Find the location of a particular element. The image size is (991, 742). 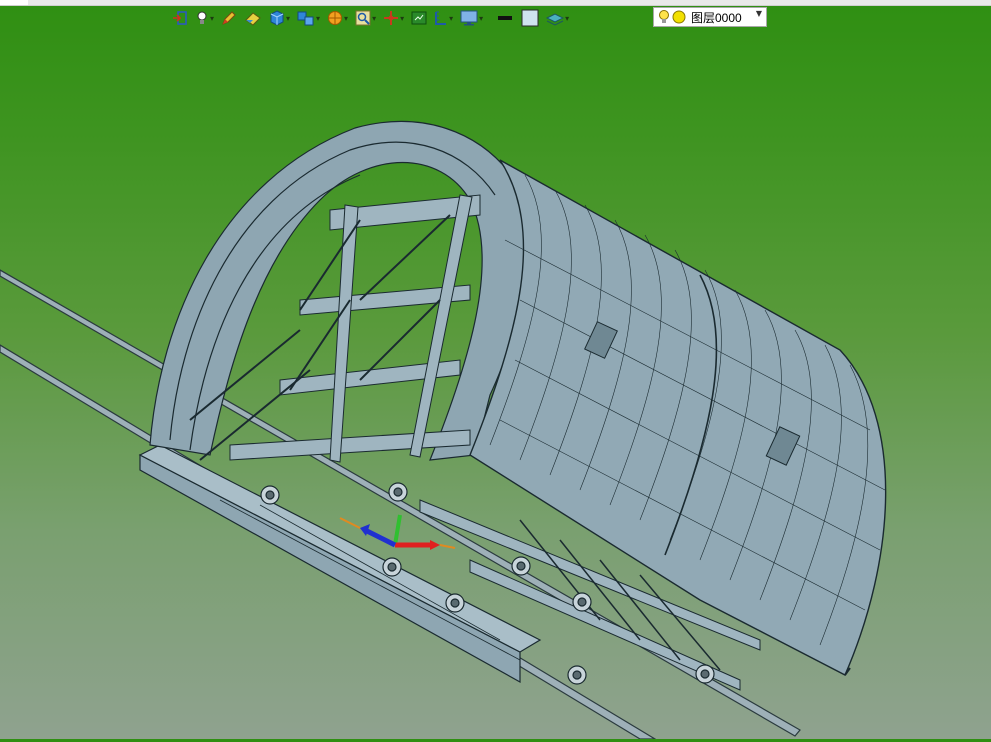

solid-cube-dropdown-caret: ▾ is located at coordinates (288, 18).